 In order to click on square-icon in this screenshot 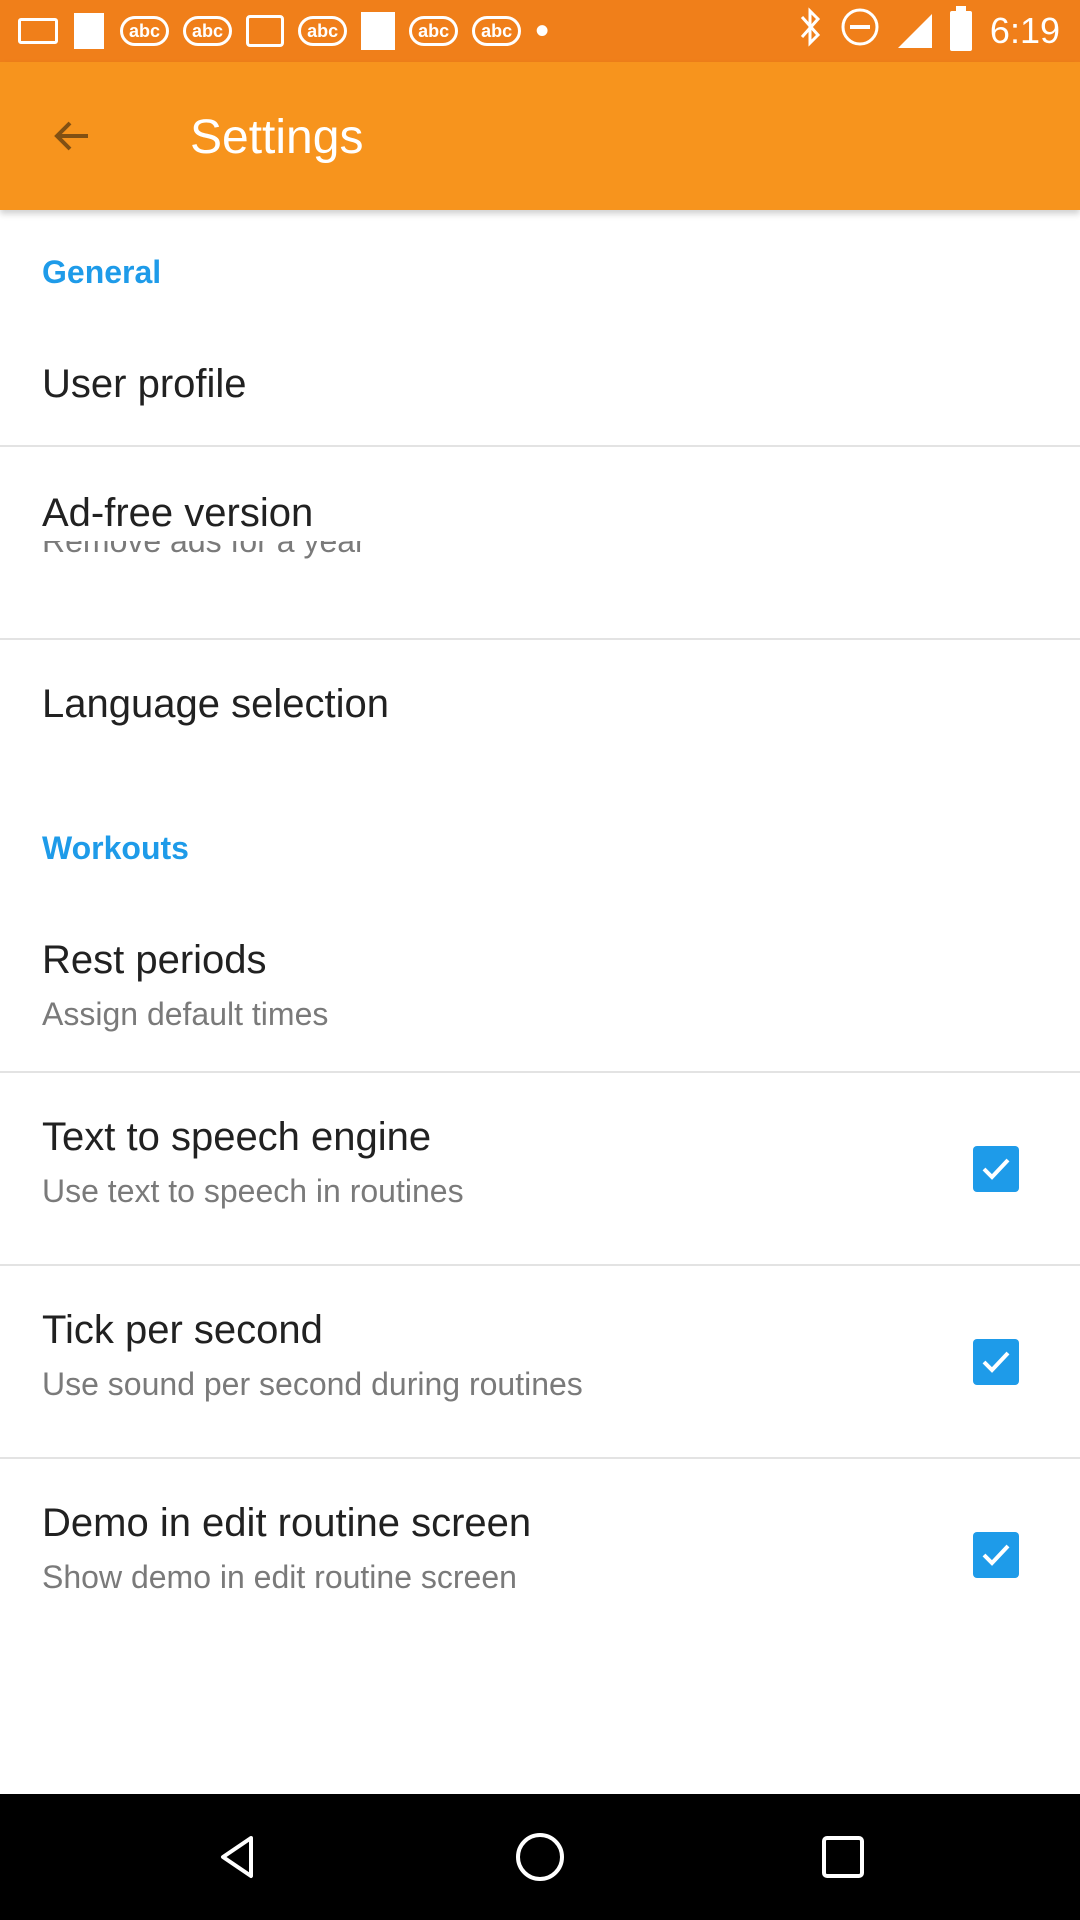, I will do `click(378, 31)`.